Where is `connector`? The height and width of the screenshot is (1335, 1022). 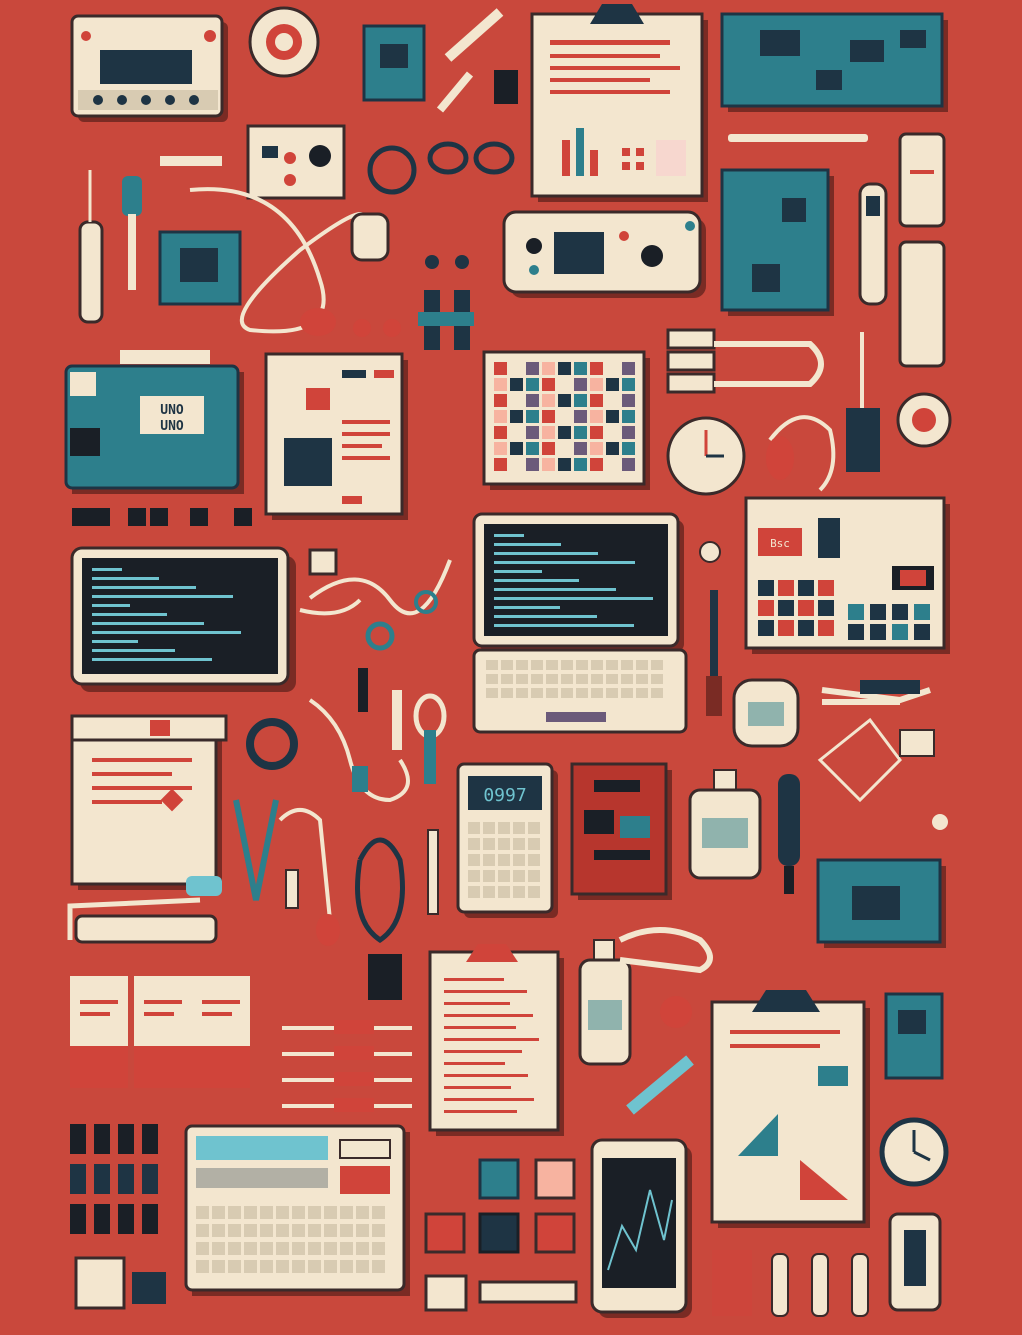 connector is located at coordinates (354, 1053).